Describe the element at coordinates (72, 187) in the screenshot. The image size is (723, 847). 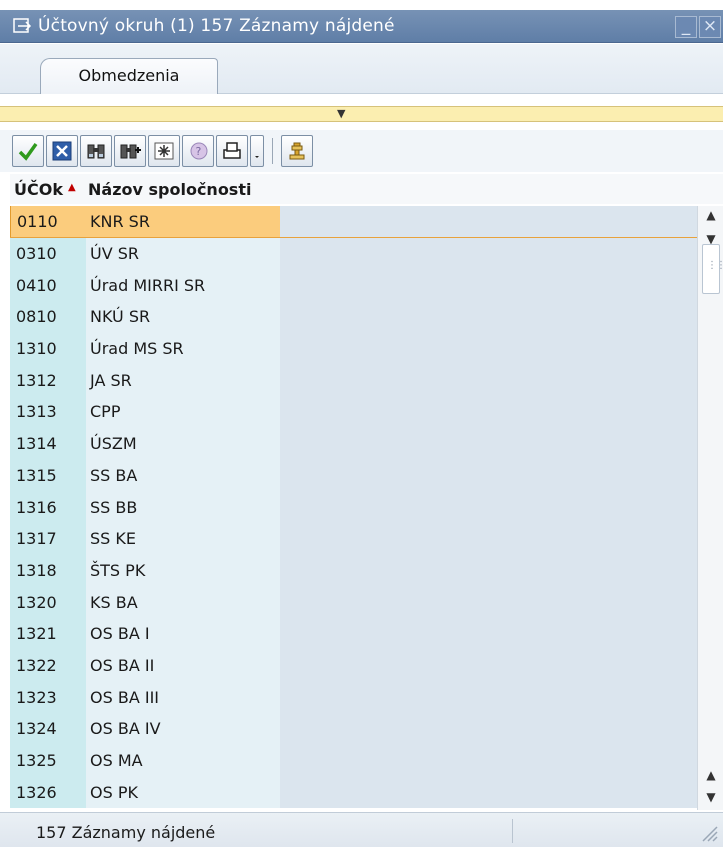
I see `sort-ascending-icon: ▲` at that location.